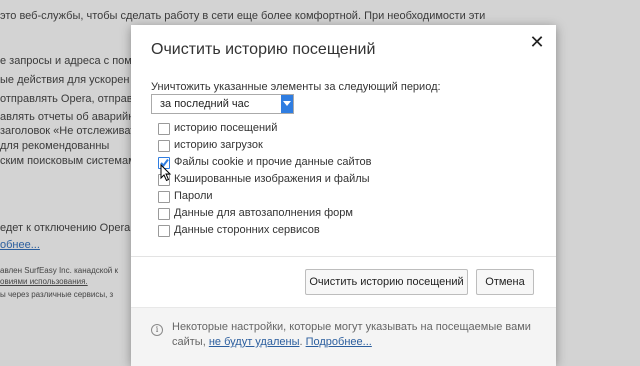  I want to click on bg-text-line: едет к отключению Opera, so click(65, 228).